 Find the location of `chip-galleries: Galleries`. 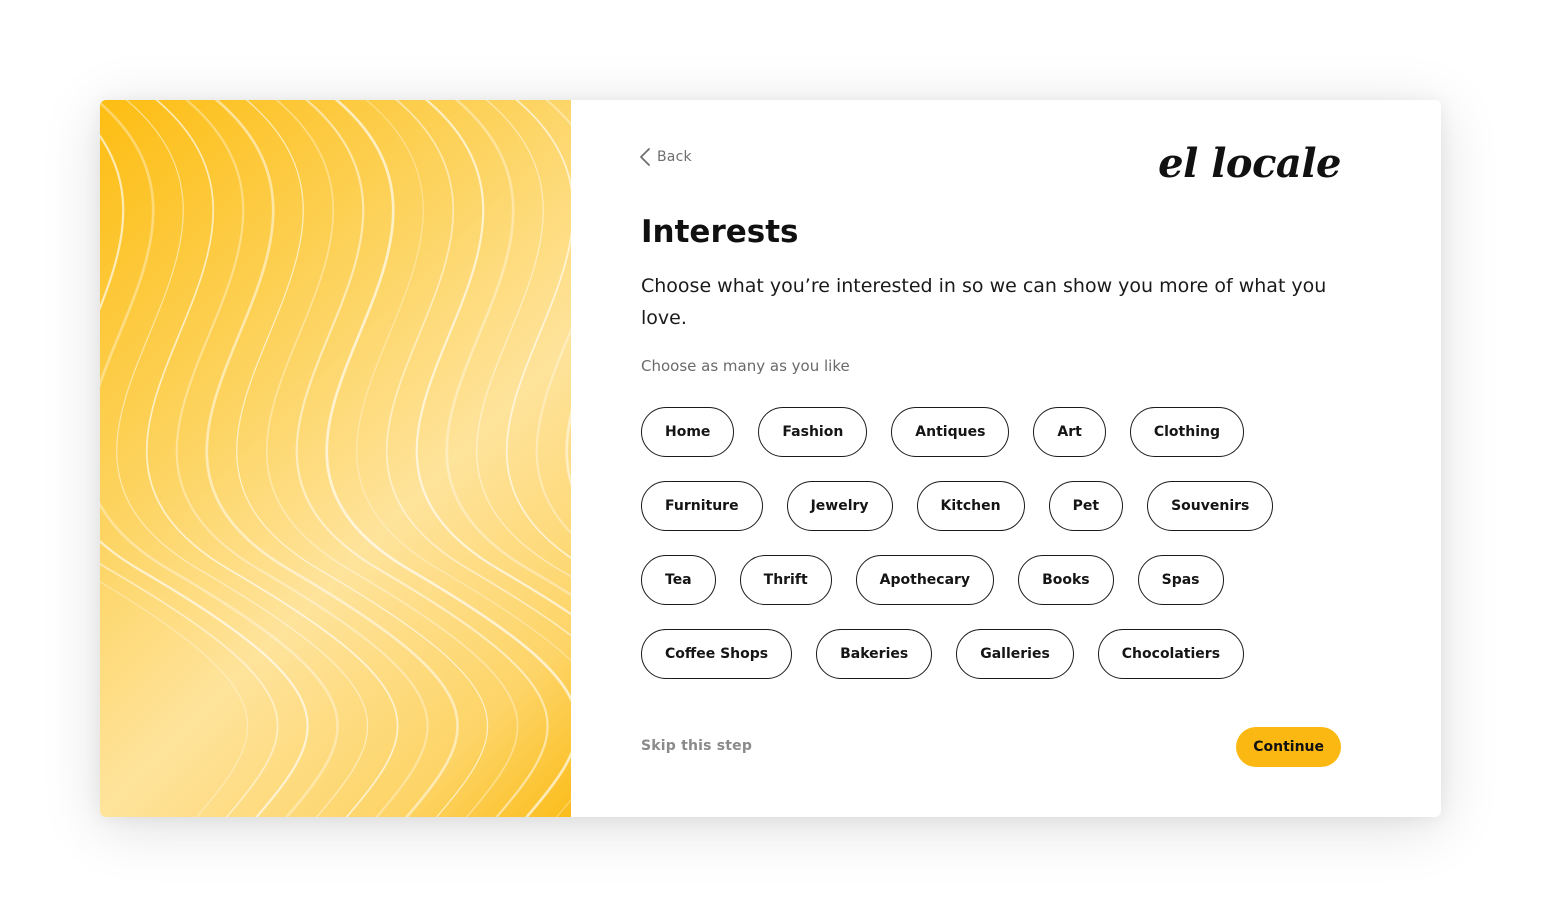

chip-galleries: Galleries is located at coordinates (1015, 654).